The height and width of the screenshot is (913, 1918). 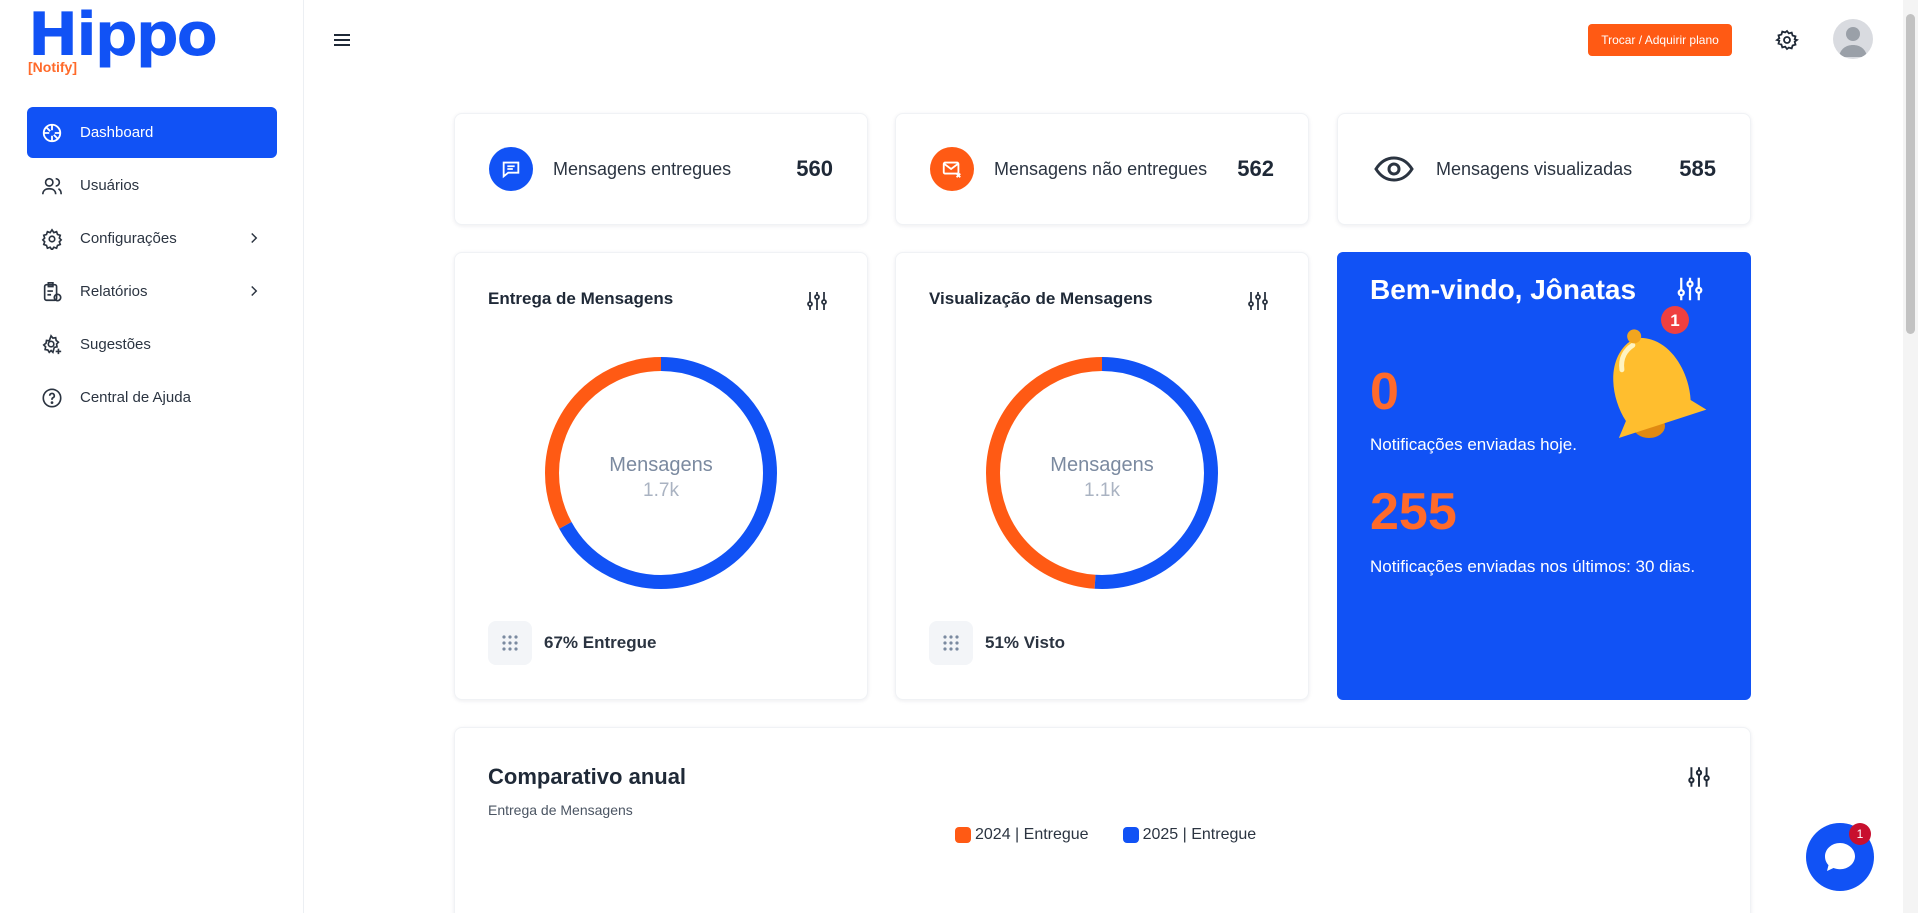 I want to click on stat-label: Mensagens não entregues, so click(x=1101, y=168).